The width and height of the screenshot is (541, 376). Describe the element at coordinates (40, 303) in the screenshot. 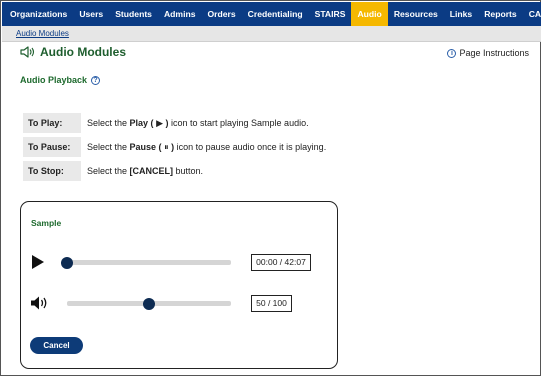

I see `volume-icon` at that location.